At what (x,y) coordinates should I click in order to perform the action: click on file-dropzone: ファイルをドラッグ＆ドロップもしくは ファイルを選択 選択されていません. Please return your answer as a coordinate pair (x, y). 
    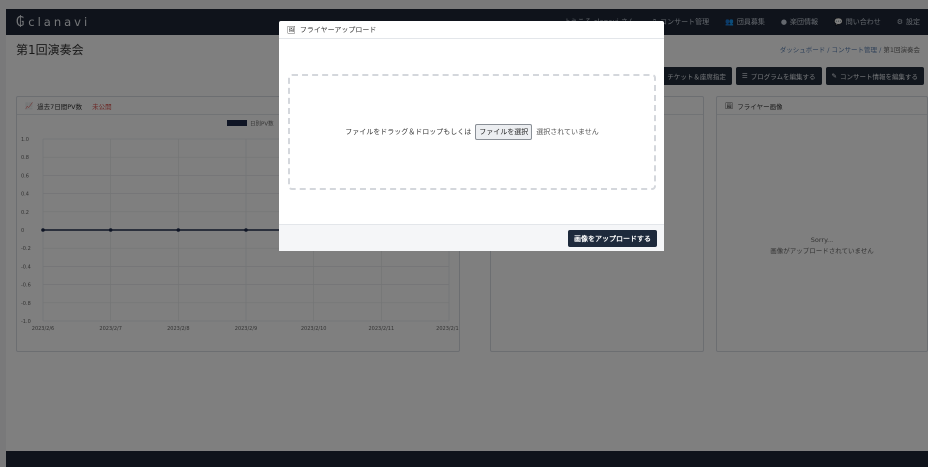
    Looking at the image, I should click on (472, 132).